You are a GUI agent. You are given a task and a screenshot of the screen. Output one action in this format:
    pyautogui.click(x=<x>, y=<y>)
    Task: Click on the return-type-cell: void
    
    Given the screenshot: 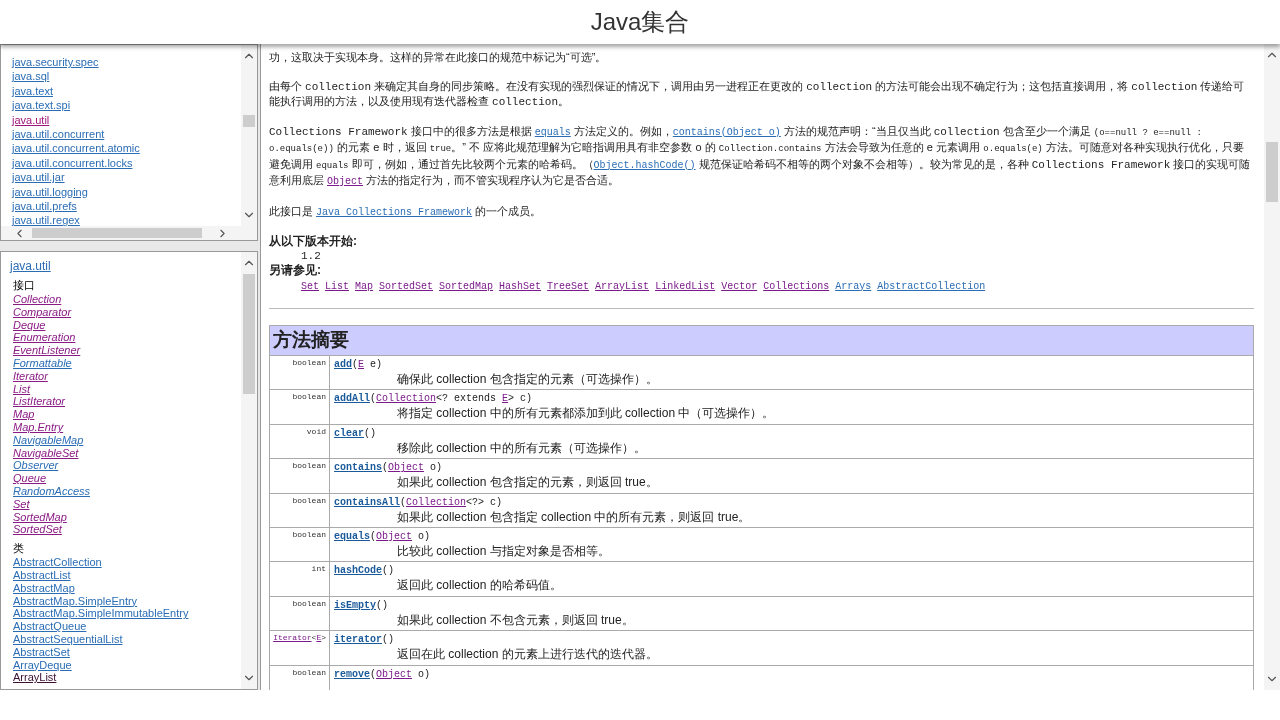 What is the action you would take?
    pyautogui.click(x=300, y=441)
    